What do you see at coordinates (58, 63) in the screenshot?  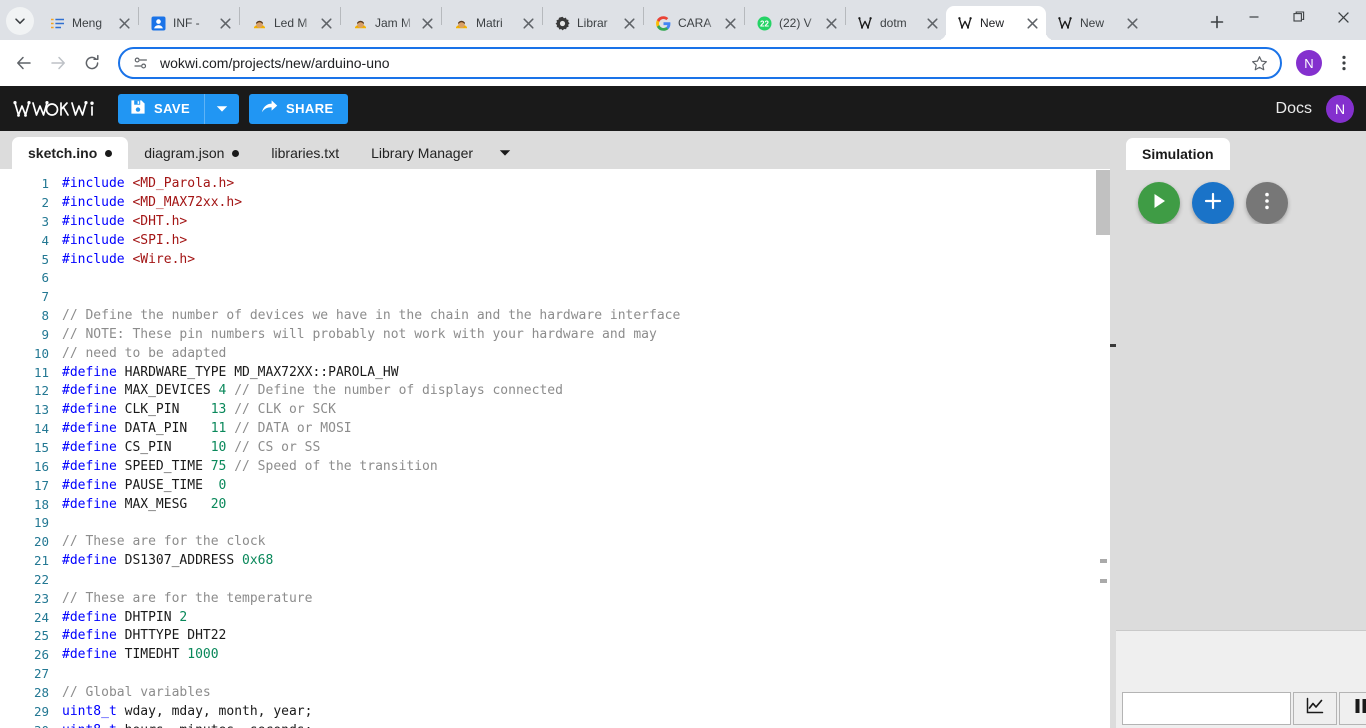 I see `forward-button` at bounding box center [58, 63].